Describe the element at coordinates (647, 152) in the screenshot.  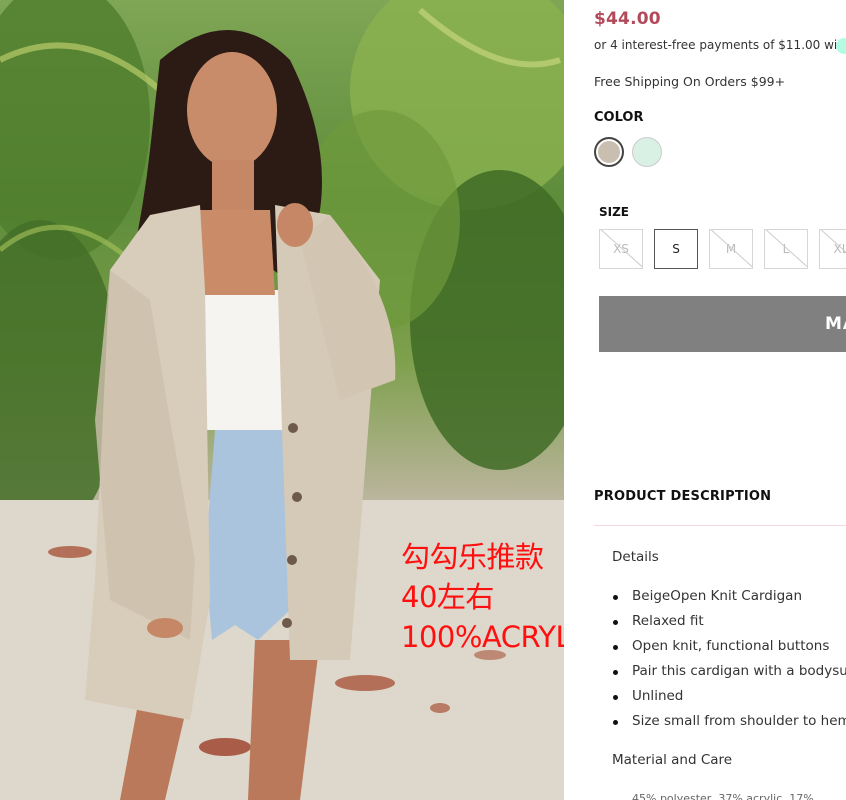
I see `color-swatch-mint` at that location.